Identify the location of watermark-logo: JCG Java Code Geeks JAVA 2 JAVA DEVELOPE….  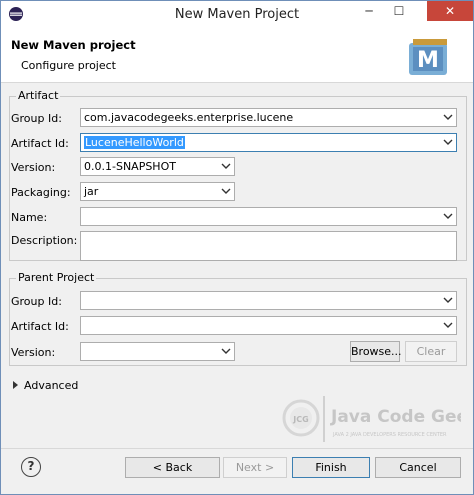
(371, 419).